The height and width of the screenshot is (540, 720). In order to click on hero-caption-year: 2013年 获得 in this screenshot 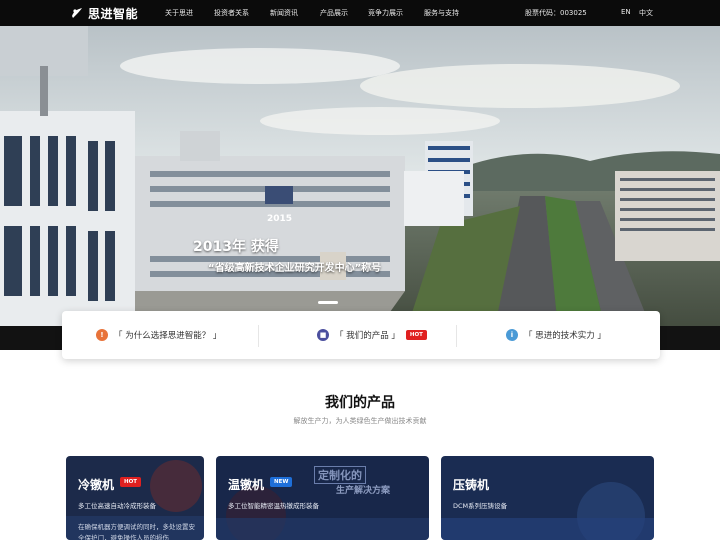, I will do `click(236, 247)`.